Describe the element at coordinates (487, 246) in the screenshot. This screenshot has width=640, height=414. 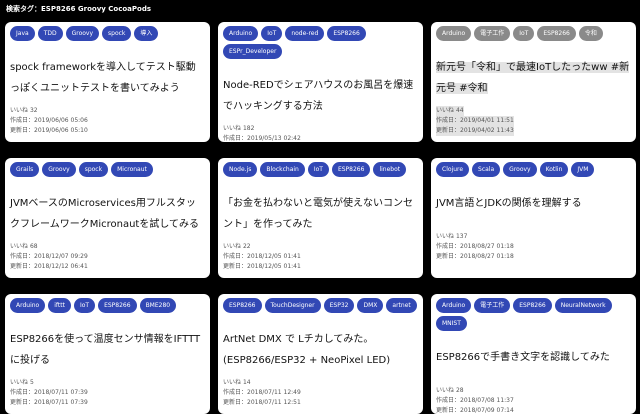
I see `created-date-value: 2018/08/27 01:18` at that location.